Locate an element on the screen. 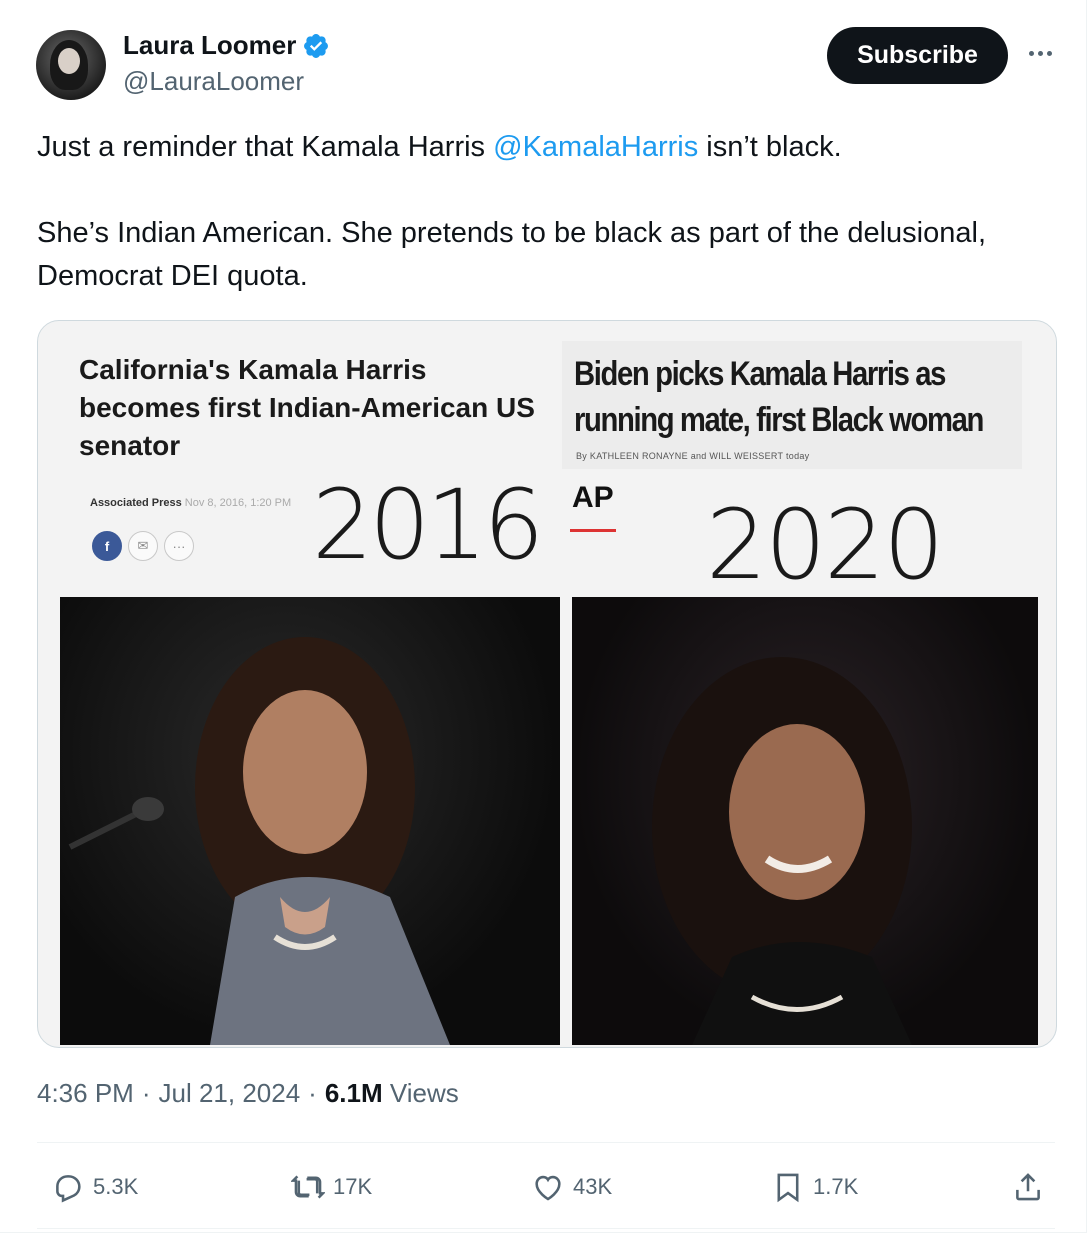  tweet-time: 4:36 PM is located at coordinates (85, 1093).